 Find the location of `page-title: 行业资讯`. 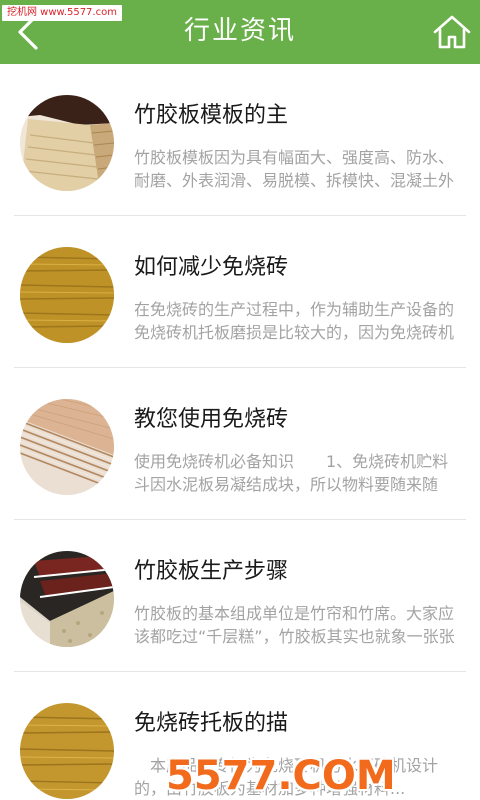

page-title: 行业资讯 is located at coordinates (239, 31).